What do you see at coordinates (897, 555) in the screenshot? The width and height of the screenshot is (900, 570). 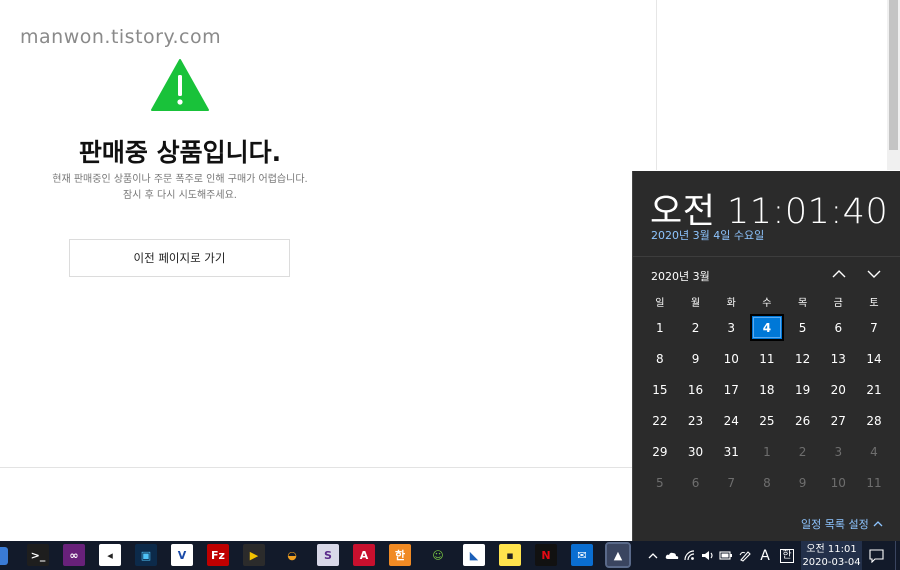 I see `show-desktop-button` at bounding box center [897, 555].